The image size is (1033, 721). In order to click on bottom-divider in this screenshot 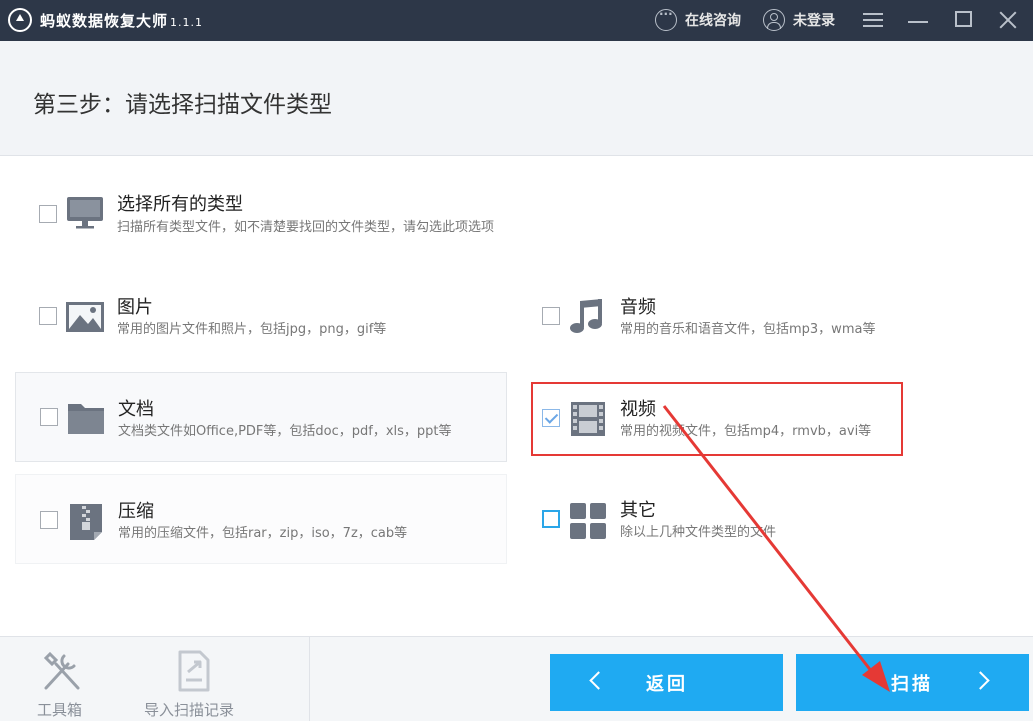, I will do `click(309, 678)`.